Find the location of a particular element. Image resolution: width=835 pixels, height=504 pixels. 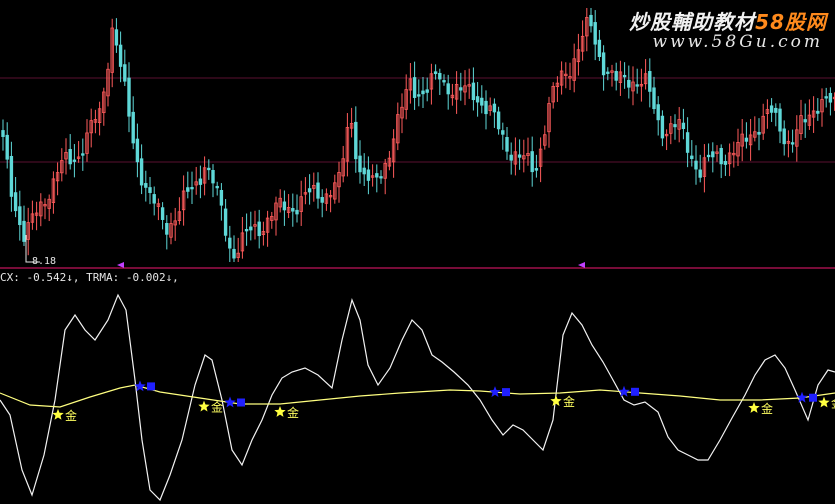

marker-triangle is located at coordinates (120, 265).